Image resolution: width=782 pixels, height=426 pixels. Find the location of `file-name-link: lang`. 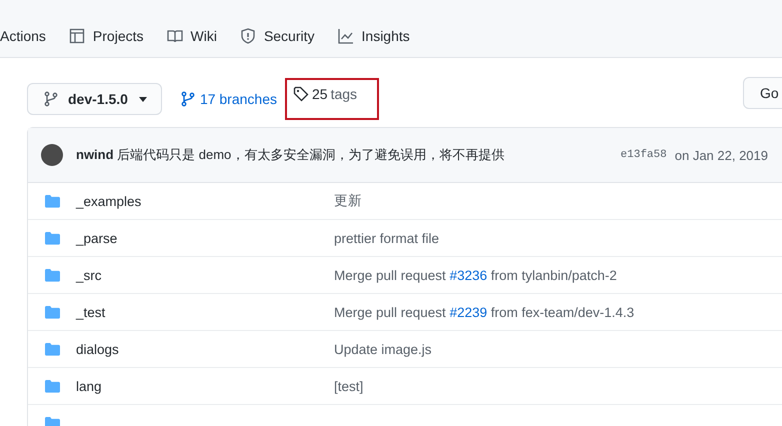

file-name-link: lang is located at coordinates (89, 386).